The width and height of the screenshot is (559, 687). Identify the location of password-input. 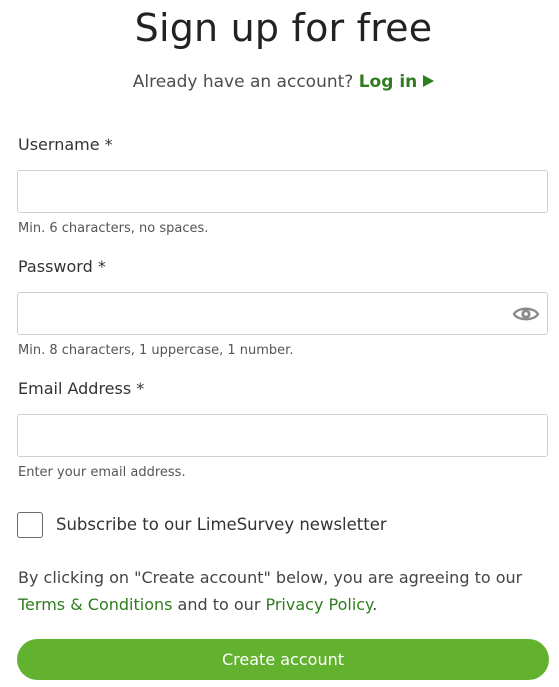
(282, 313).